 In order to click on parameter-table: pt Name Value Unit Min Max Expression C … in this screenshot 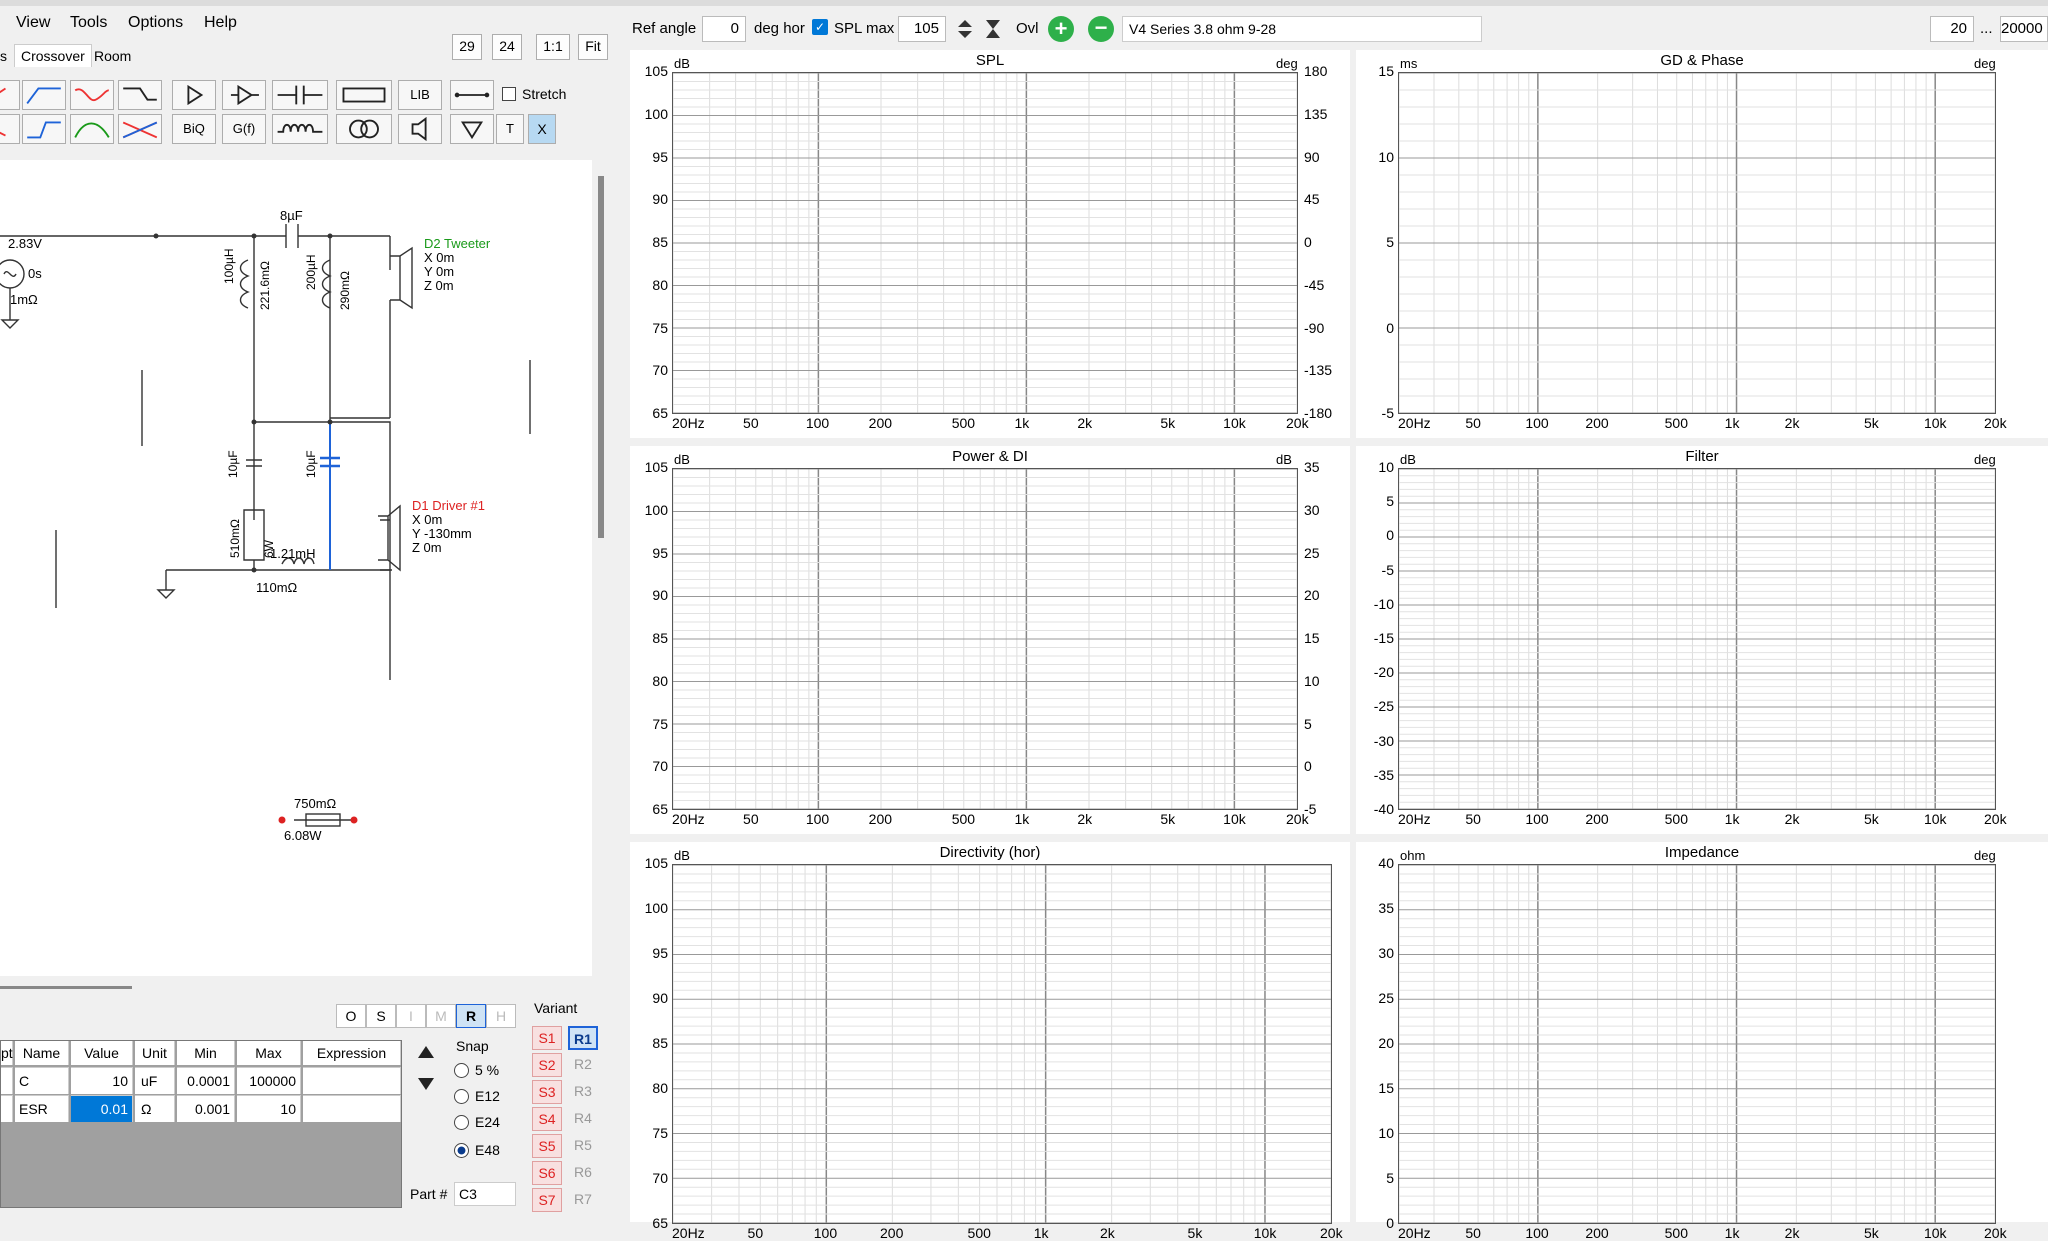, I will do `click(201, 1124)`.